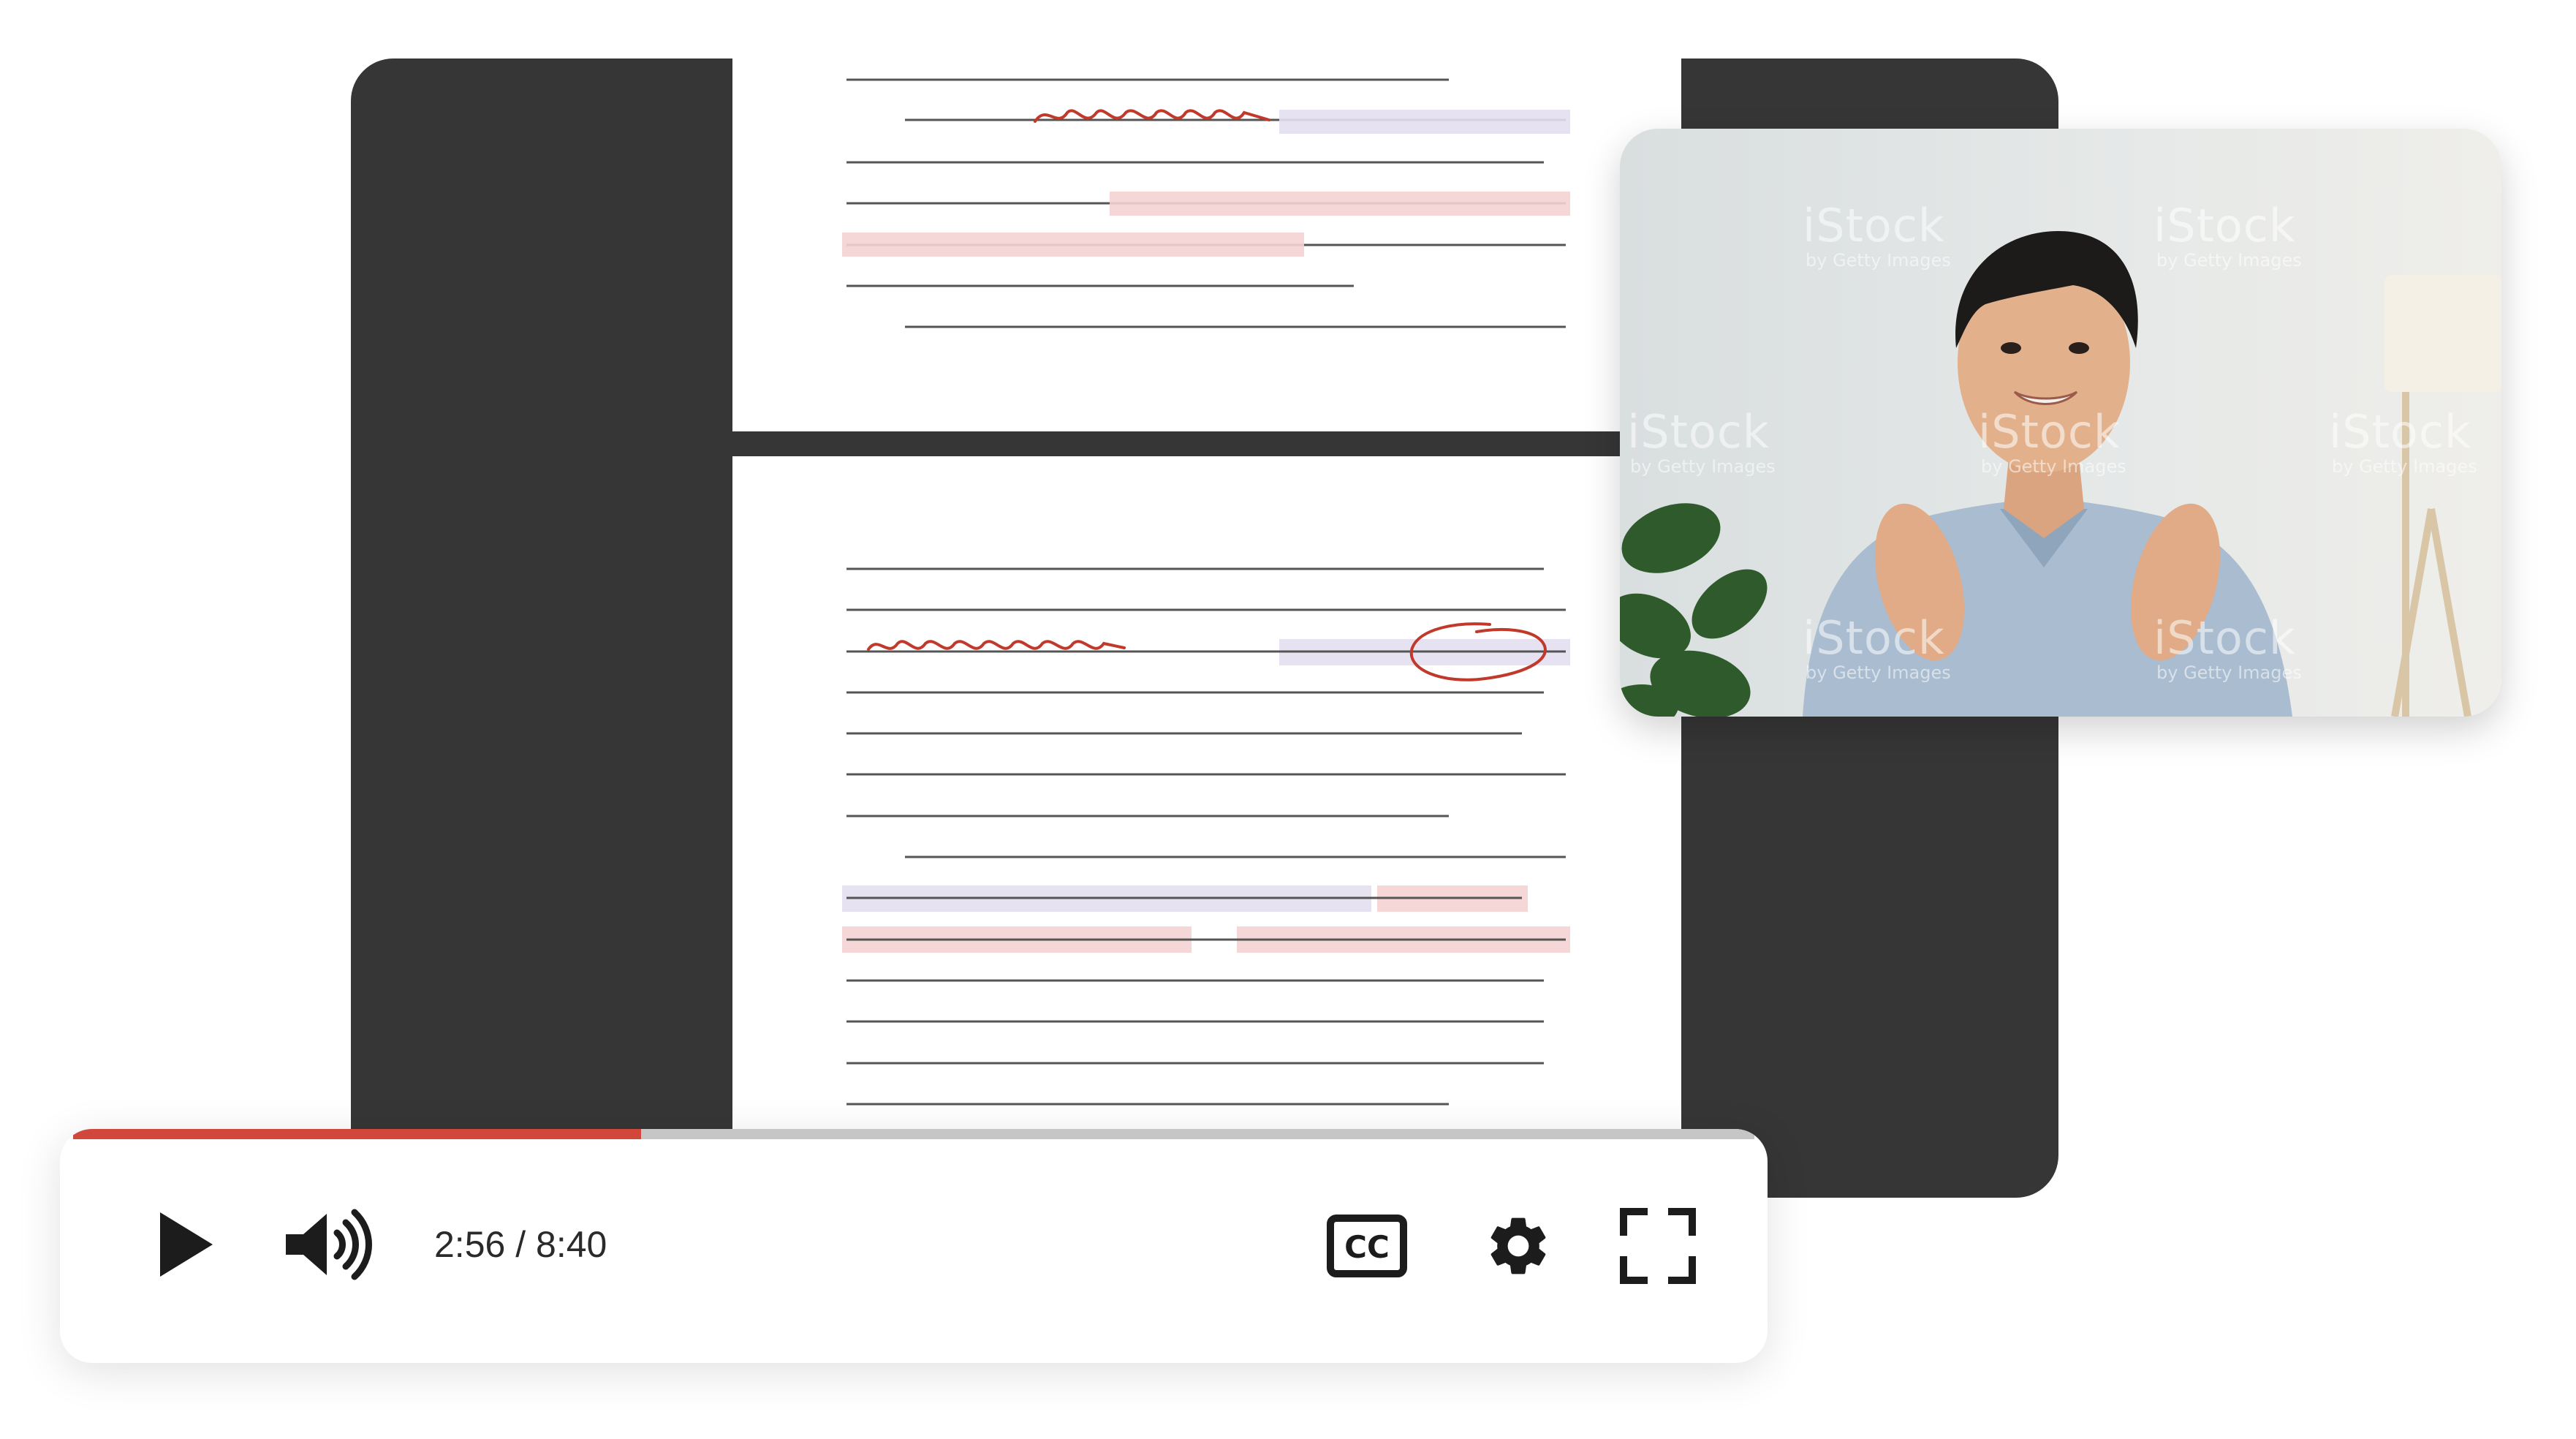  I want to click on current-time: 2:56, so click(470, 1244).